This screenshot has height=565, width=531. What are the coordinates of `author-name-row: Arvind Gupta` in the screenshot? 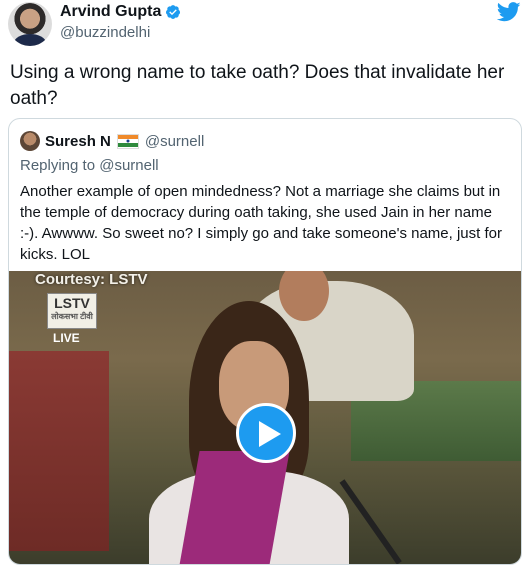 It's located at (120, 12).